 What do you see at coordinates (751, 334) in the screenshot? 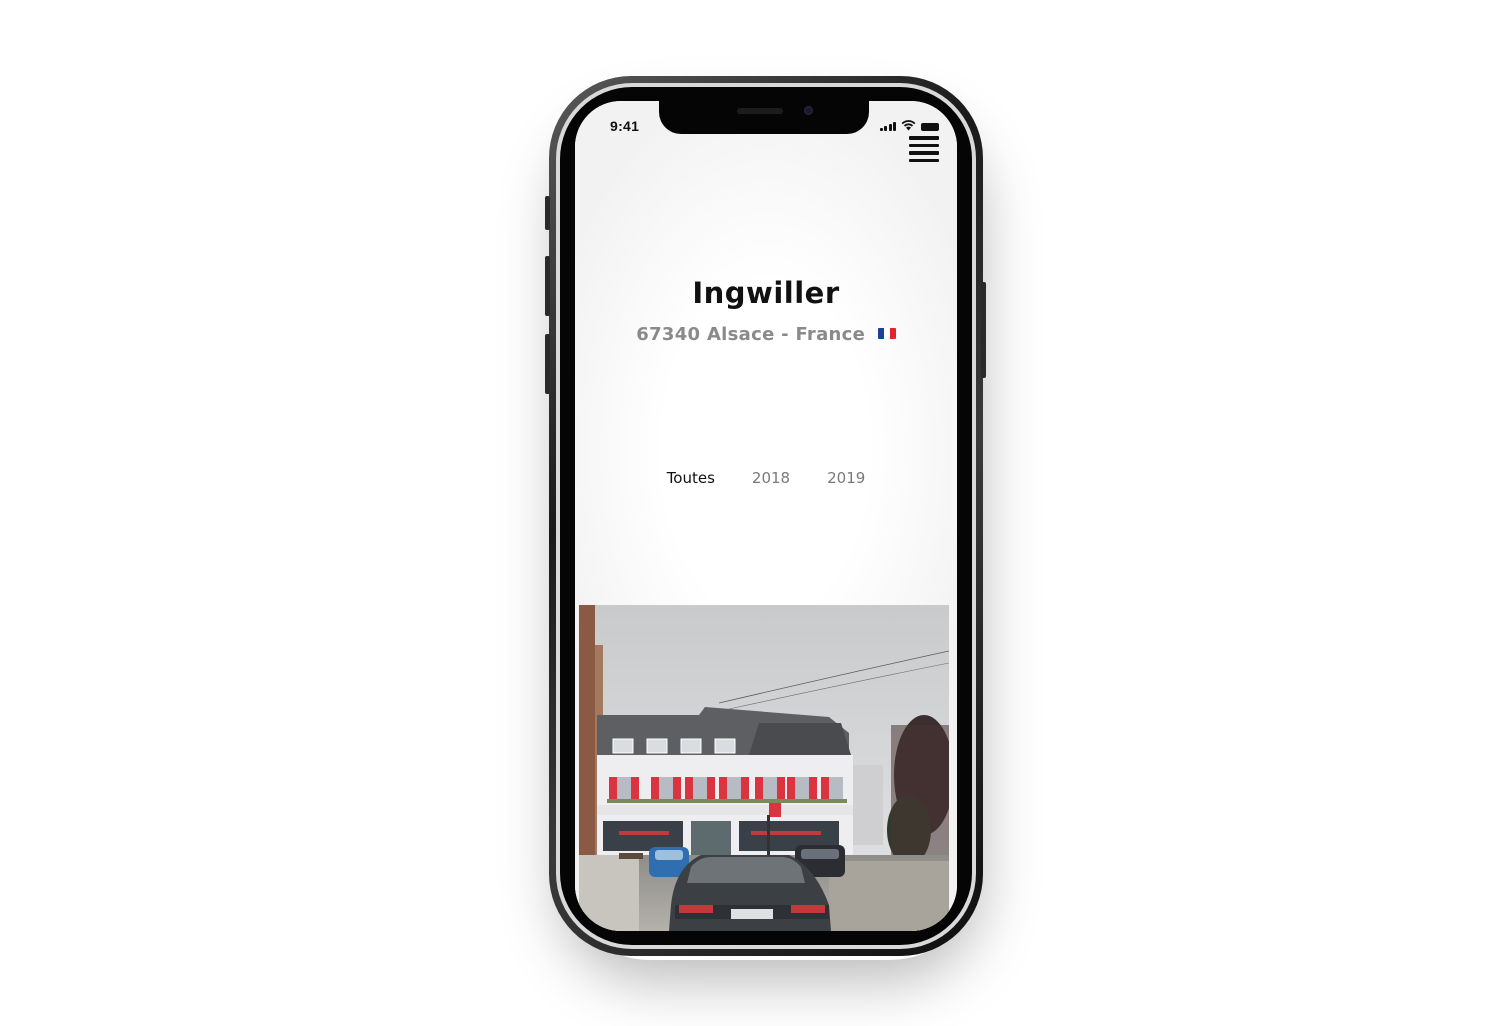
I see `region-line: 67340 Alsace - France` at bounding box center [751, 334].